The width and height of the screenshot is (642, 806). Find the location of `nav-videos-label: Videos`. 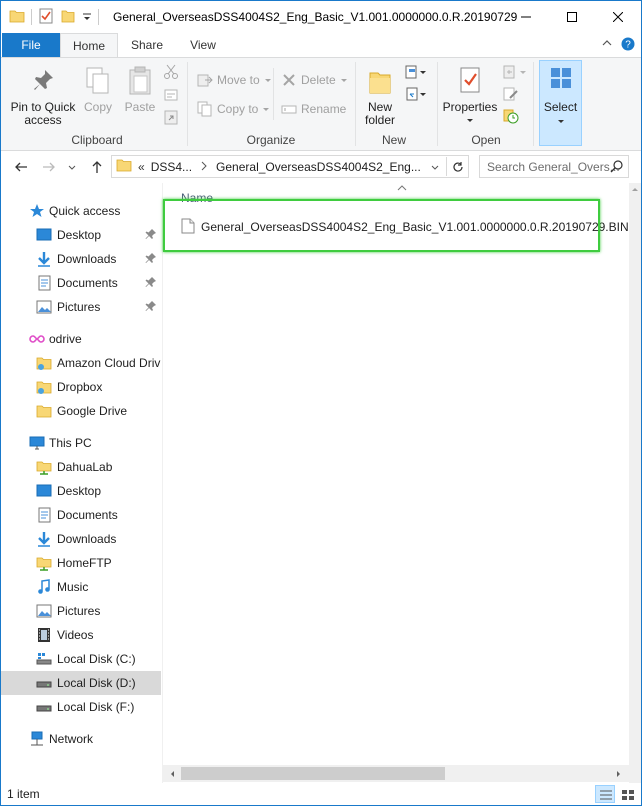

nav-videos-label: Videos is located at coordinates (75, 635).